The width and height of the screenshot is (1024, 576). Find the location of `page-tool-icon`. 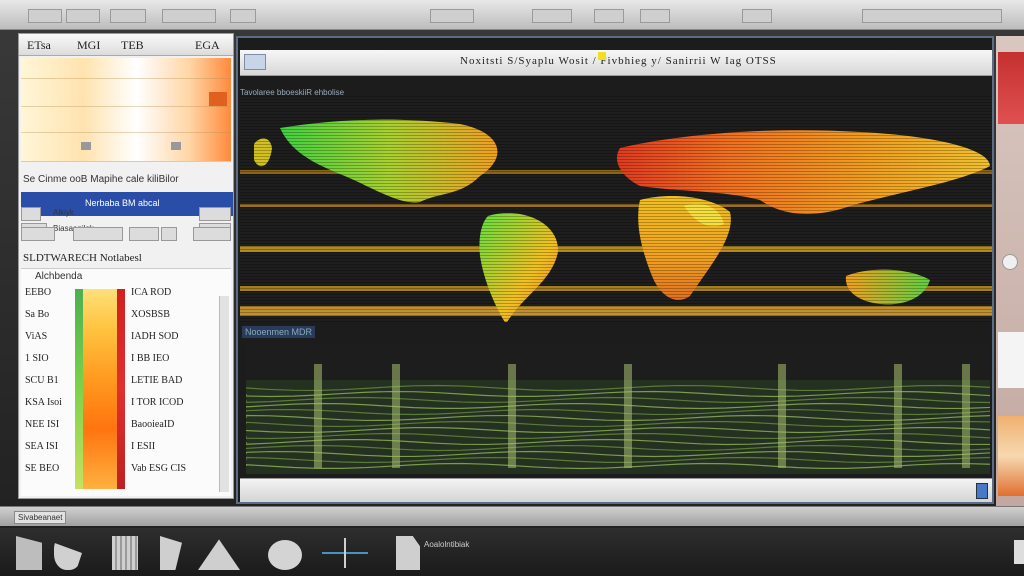

page-tool-icon is located at coordinates (408, 553).